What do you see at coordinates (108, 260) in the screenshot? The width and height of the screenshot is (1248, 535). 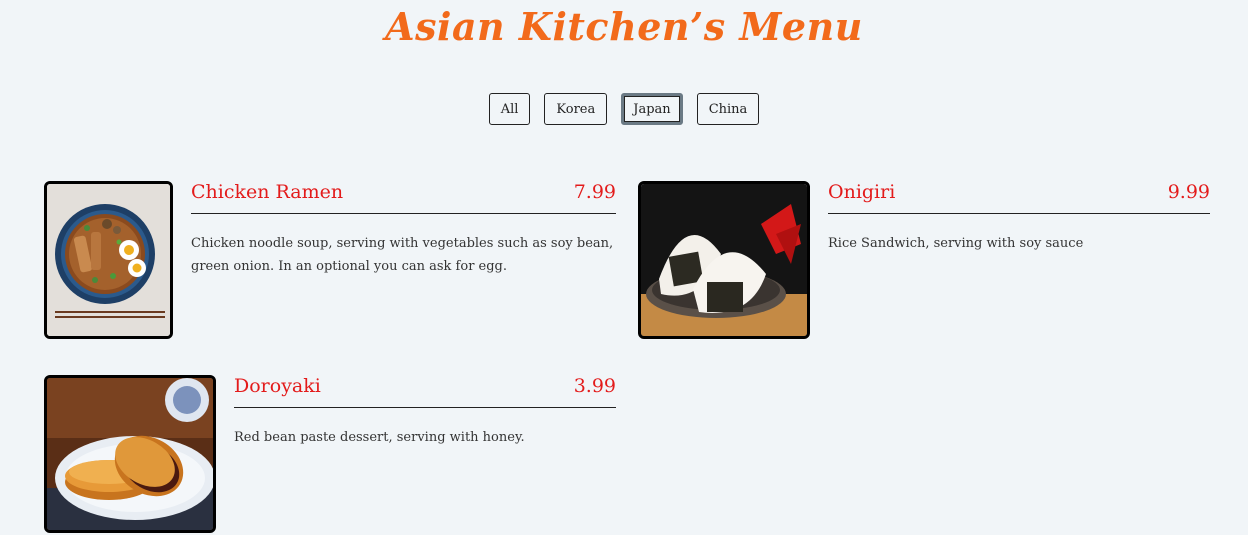 I see `ramen-bowl-image` at bounding box center [108, 260].